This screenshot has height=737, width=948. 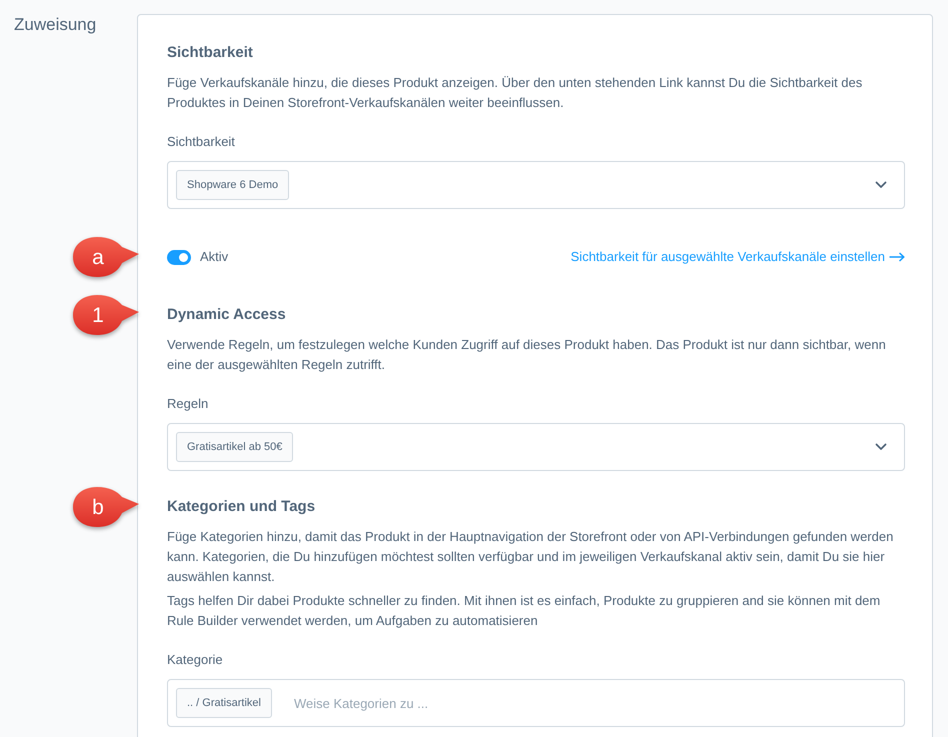 What do you see at coordinates (227, 315) in the screenshot?
I see `section-heading: Dynamic Access` at bounding box center [227, 315].